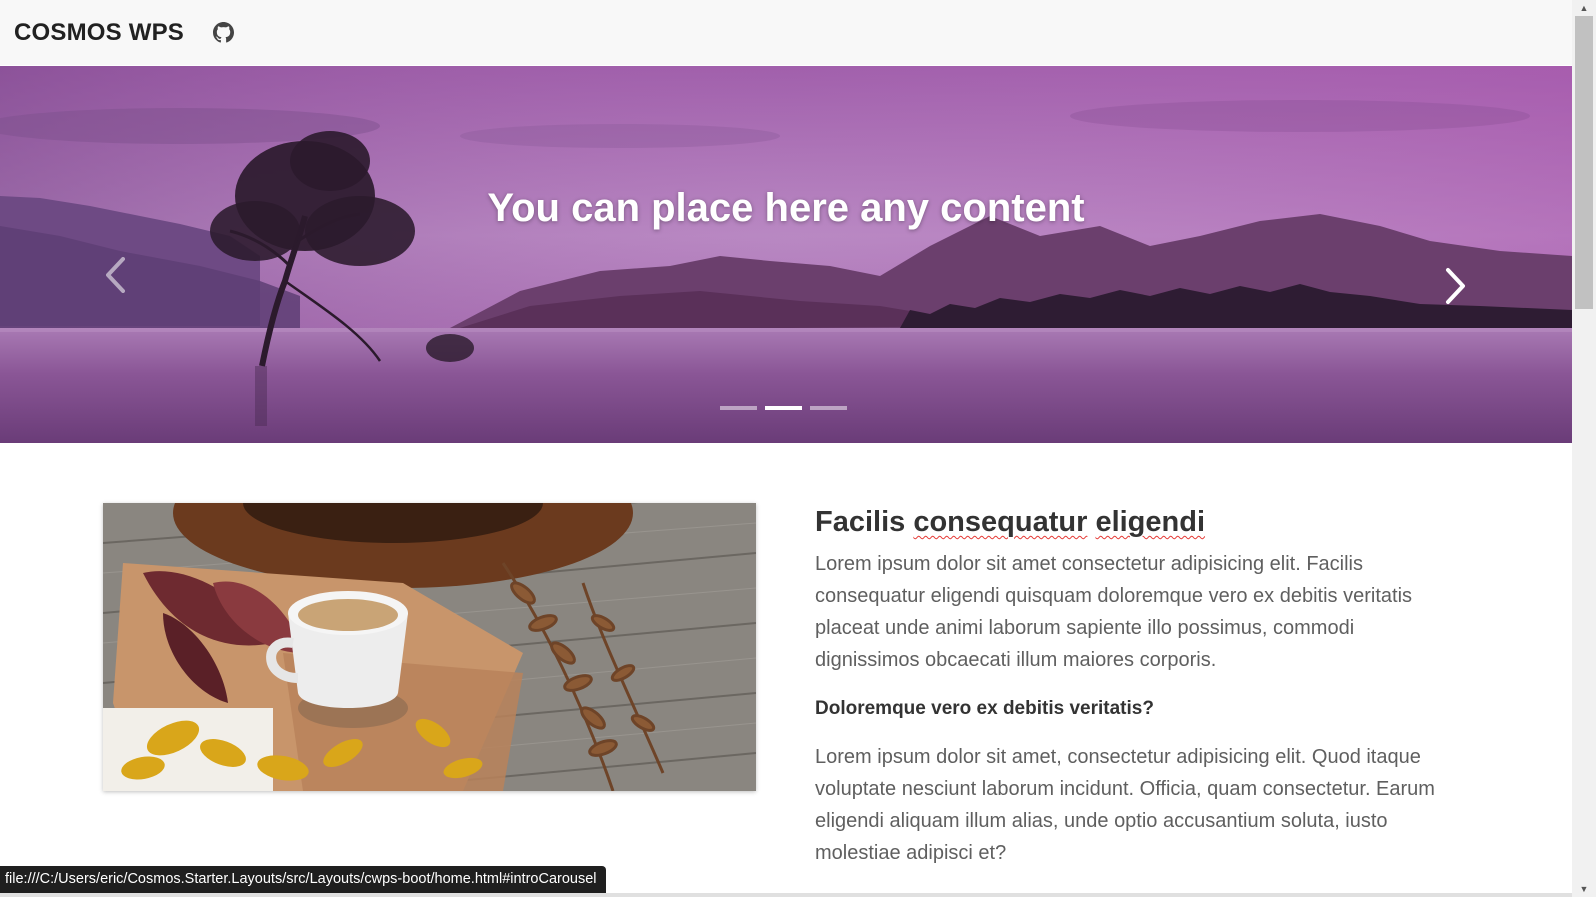 This screenshot has height=897, width=1596. What do you see at coordinates (1584, 8) in the screenshot?
I see `scroll-up-arrow-icon: ▲` at bounding box center [1584, 8].